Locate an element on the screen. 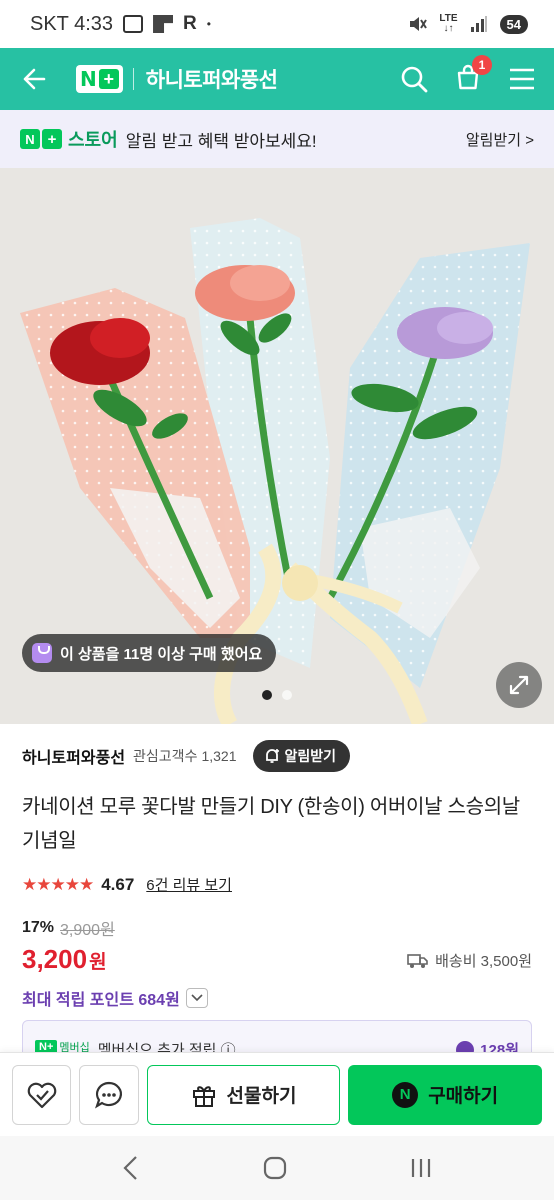 This screenshot has height=1200, width=554. talk-button is located at coordinates (109, 1094).